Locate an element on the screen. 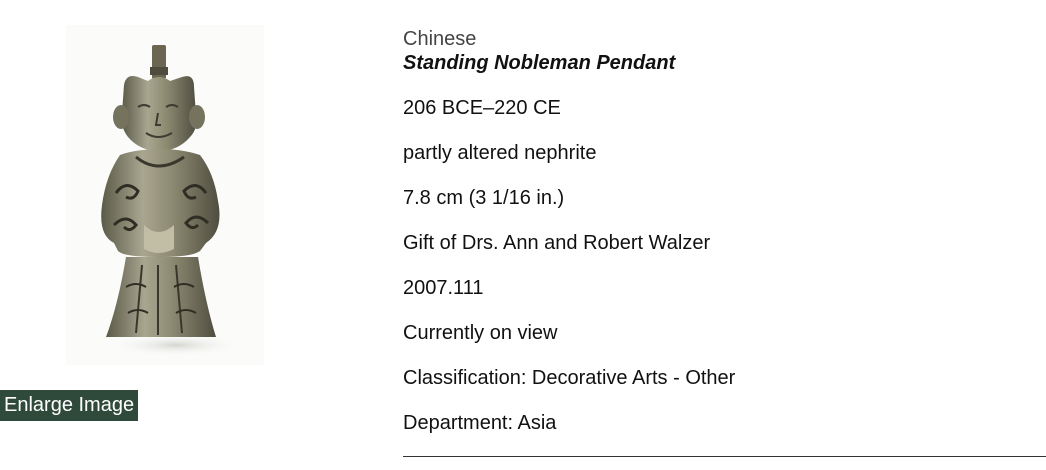 Image resolution: width=1046 pixels, height=470 pixels. section-divider is located at coordinates (724, 456).